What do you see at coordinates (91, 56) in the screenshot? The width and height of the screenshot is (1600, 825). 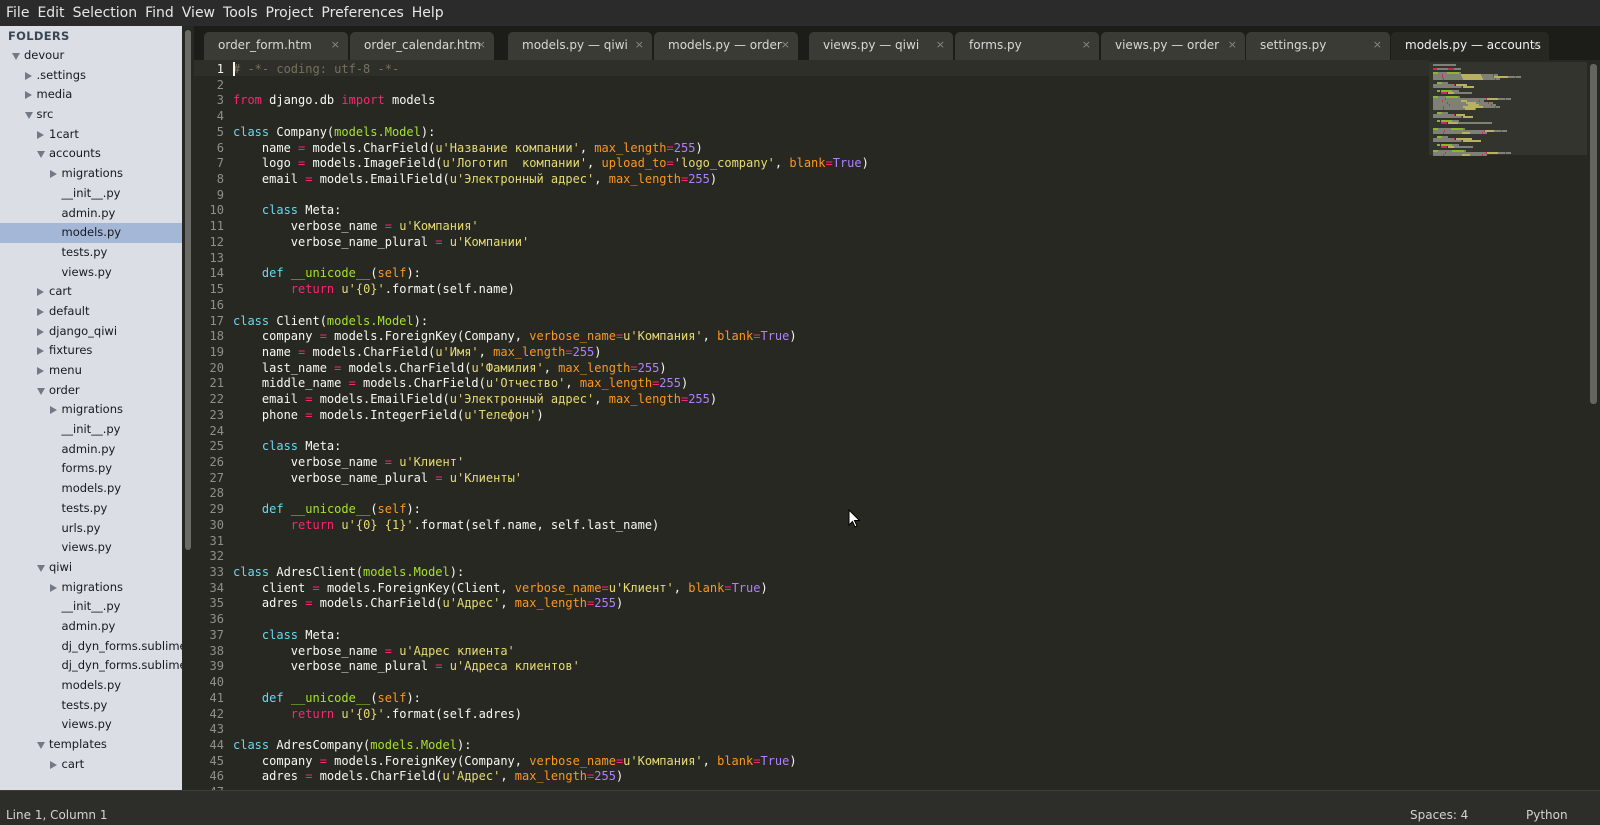 I see `sidebar-folder-item: devour` at bounding box center [91, 56].